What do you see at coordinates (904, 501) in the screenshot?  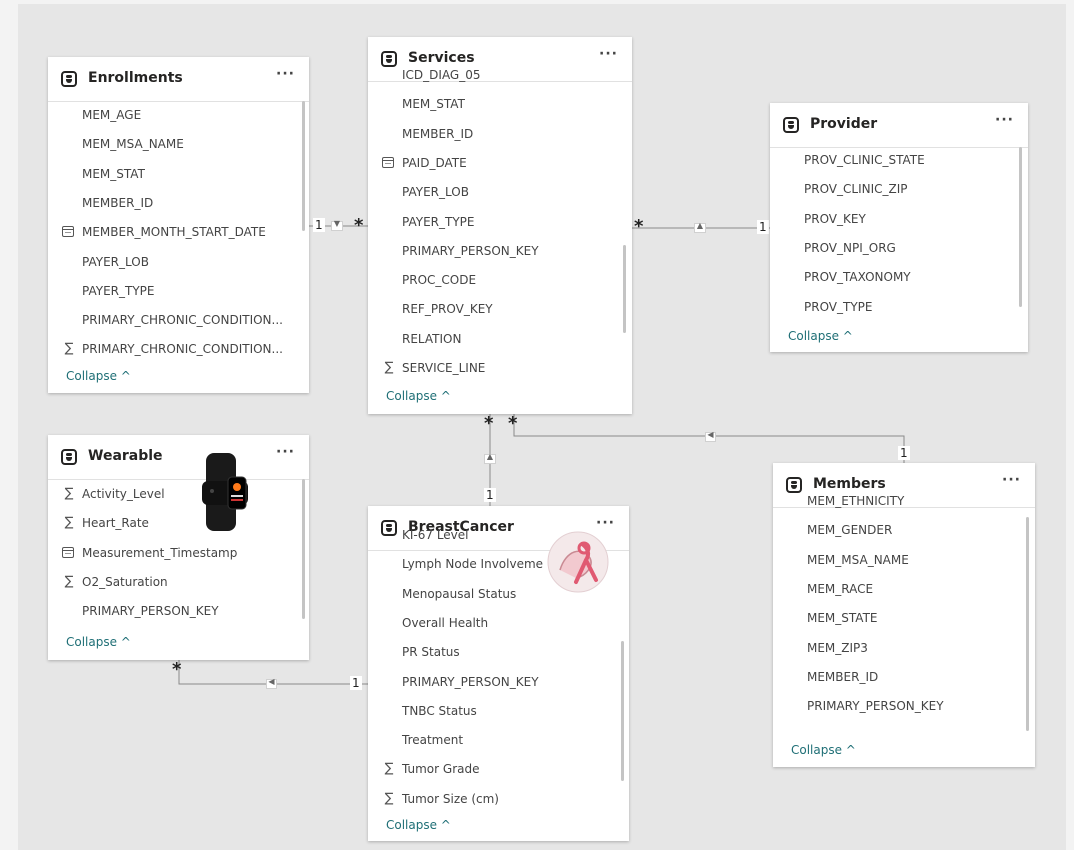 I see `field-item: MEM_ETHNICITY` at bounding box center [904, 501].